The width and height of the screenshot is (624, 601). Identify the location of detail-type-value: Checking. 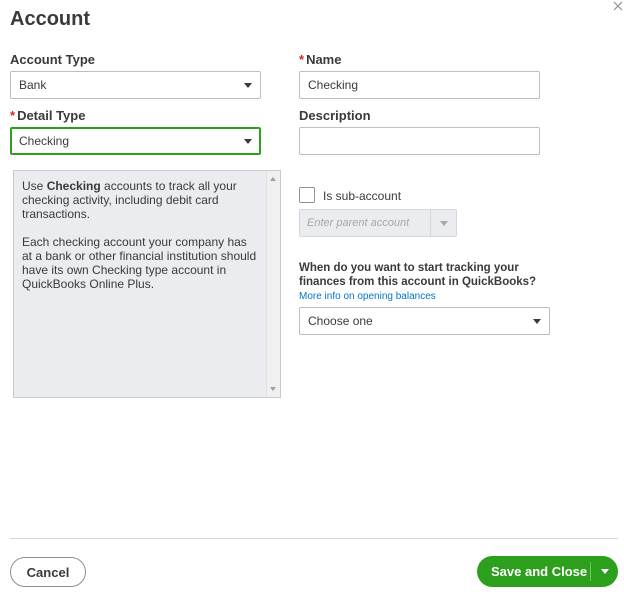
(44, 141).